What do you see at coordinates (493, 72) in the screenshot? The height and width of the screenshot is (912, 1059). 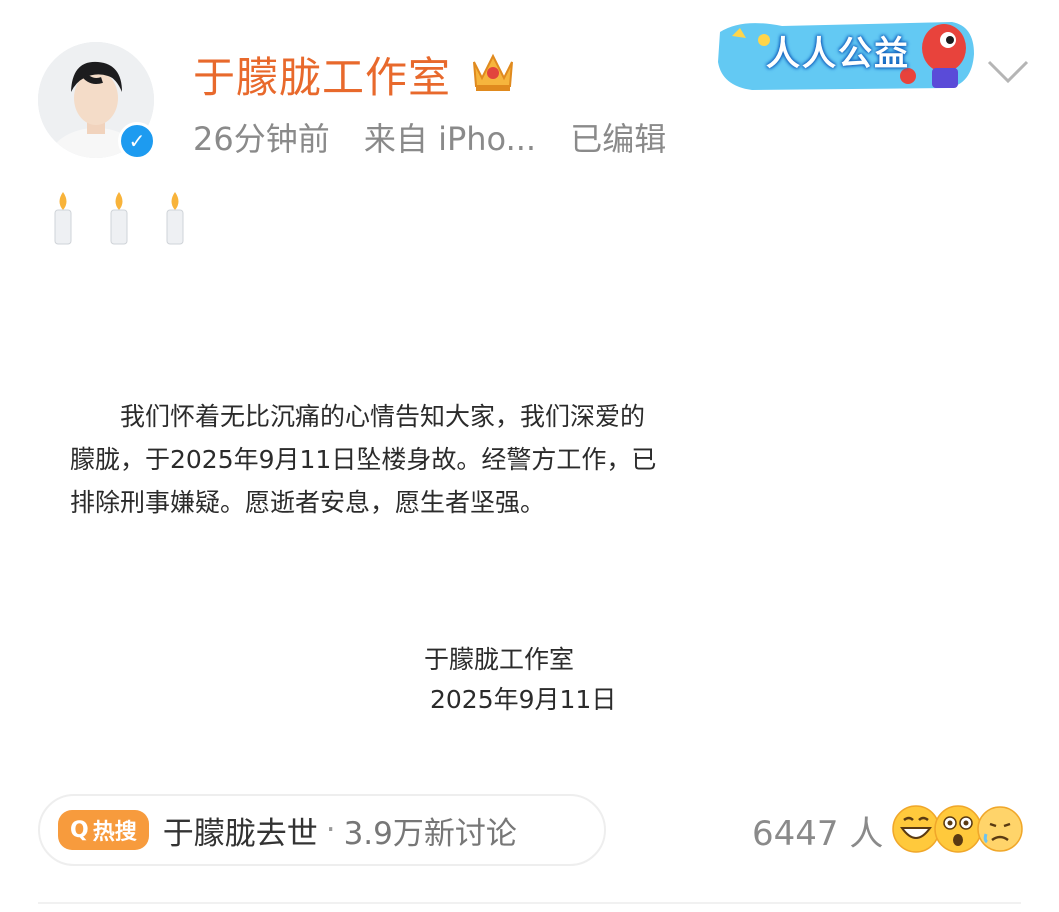 I see `crown-icon` at bounding box center [493, 72].